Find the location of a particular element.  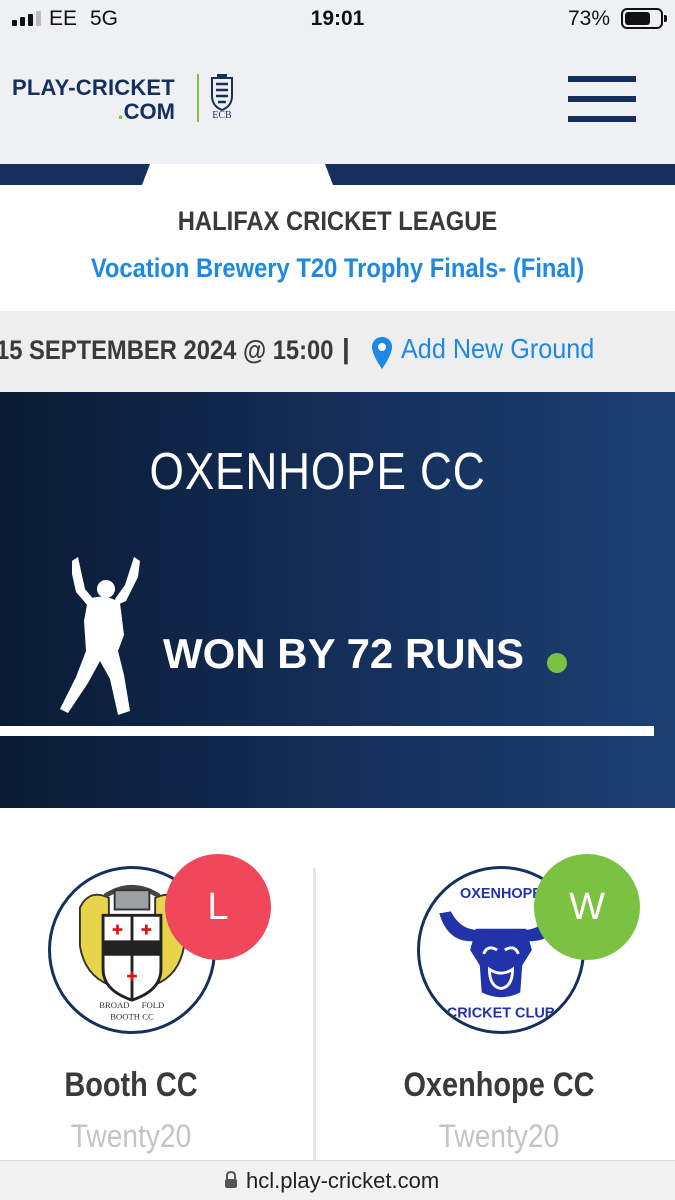

logo-text-top: PLAY-CRICKET is located at coordinates (93, 87).